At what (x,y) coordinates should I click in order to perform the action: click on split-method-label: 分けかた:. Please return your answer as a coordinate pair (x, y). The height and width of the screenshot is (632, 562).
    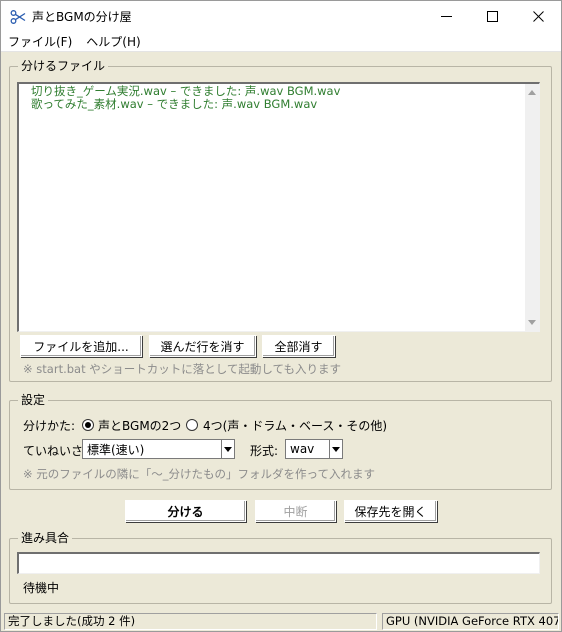
    Looking at the image, I should click on (49, 426).